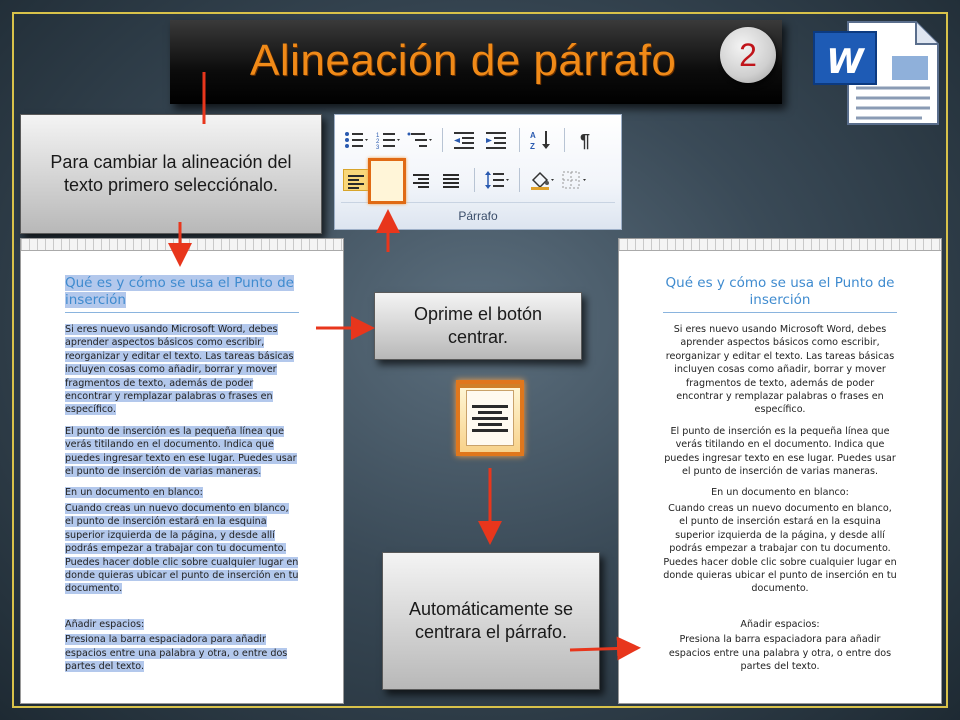  What do you see at coordinates (497, 180) in the screenshot?
I see `line-spacing-icon` at bounding box center [497, 180].